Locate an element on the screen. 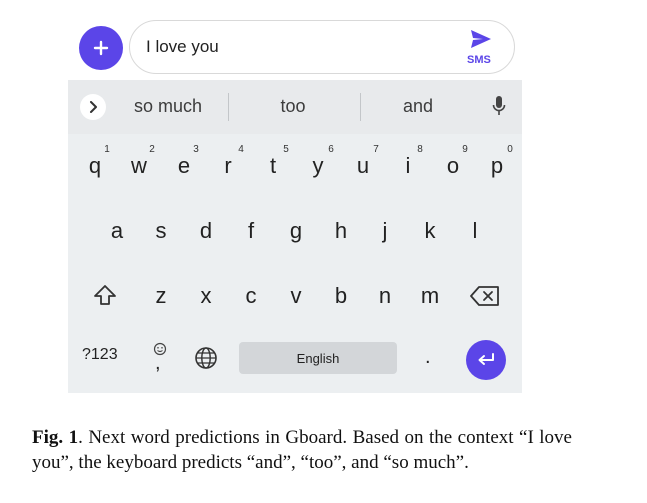 The width and height of the screenshot is (647, 503). key-a: a is located at coordinates (117, 231).